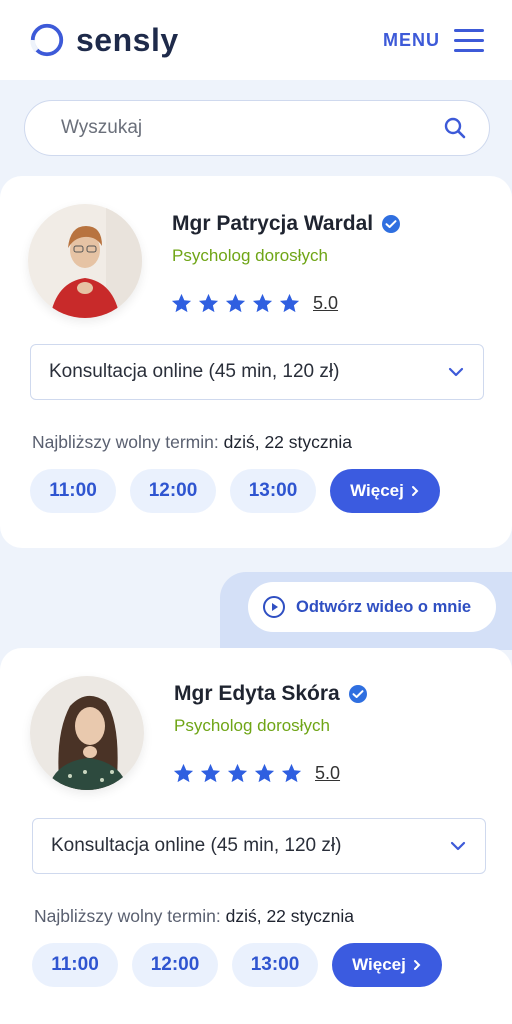  Describe the element at coordinates (274, 607) in the screenshot. I see `play-circle-icon` at that location.